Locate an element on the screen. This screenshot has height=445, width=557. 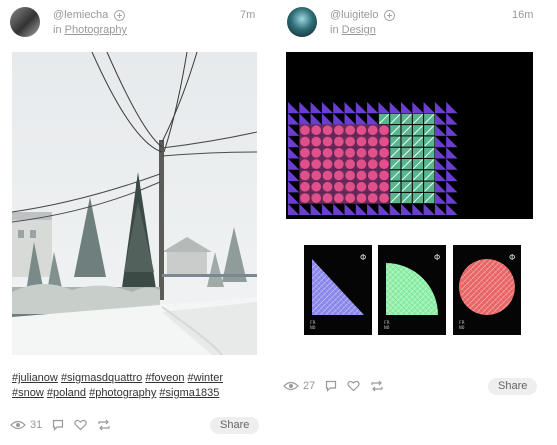
username-link: @luigitelo is located at coordinates (354, 15).